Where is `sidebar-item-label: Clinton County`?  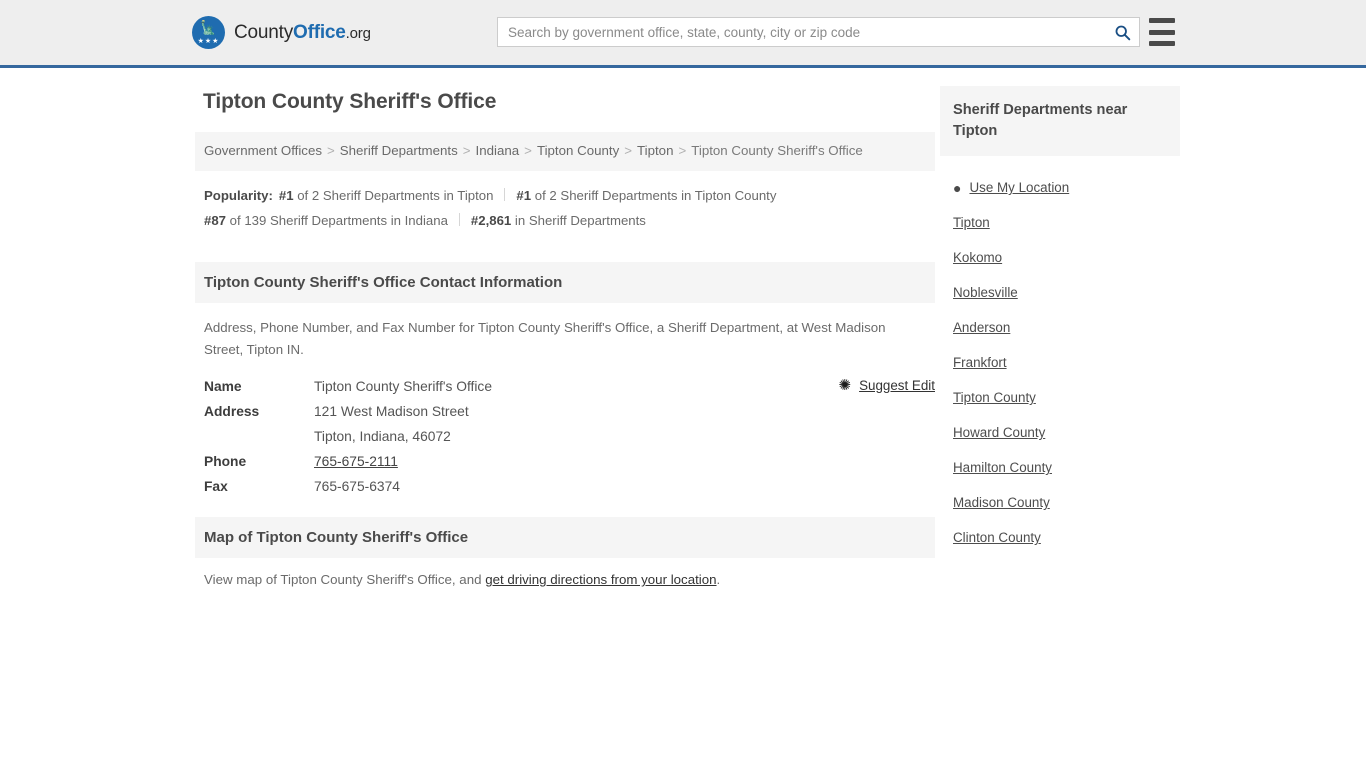
sidebar-item-label: Clinton County is located at coordinates (997, 537).